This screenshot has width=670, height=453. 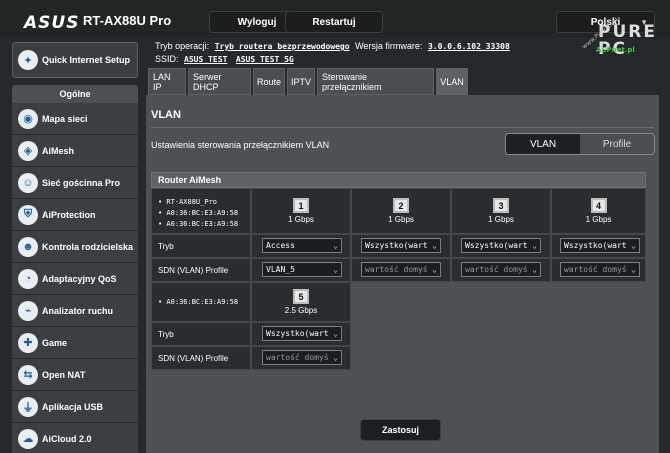 What do you see at coordinates (389, 46) in the screenshot?
I see `firmware-label: Wersja firmware:` at bounding box center [389, 46].